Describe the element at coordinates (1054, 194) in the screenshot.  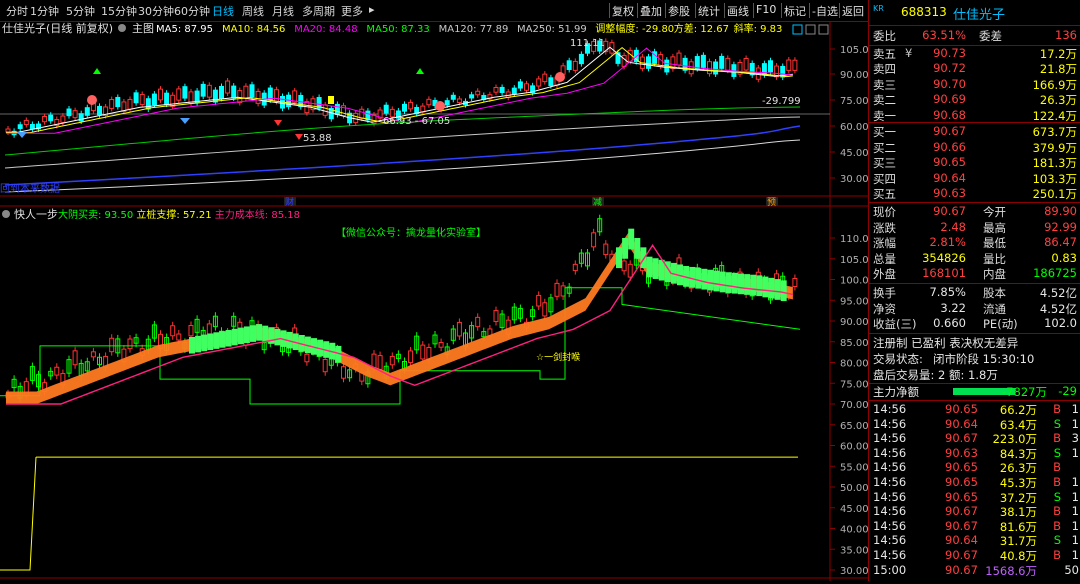
I see `bid-volume: 250.1万` at that location.